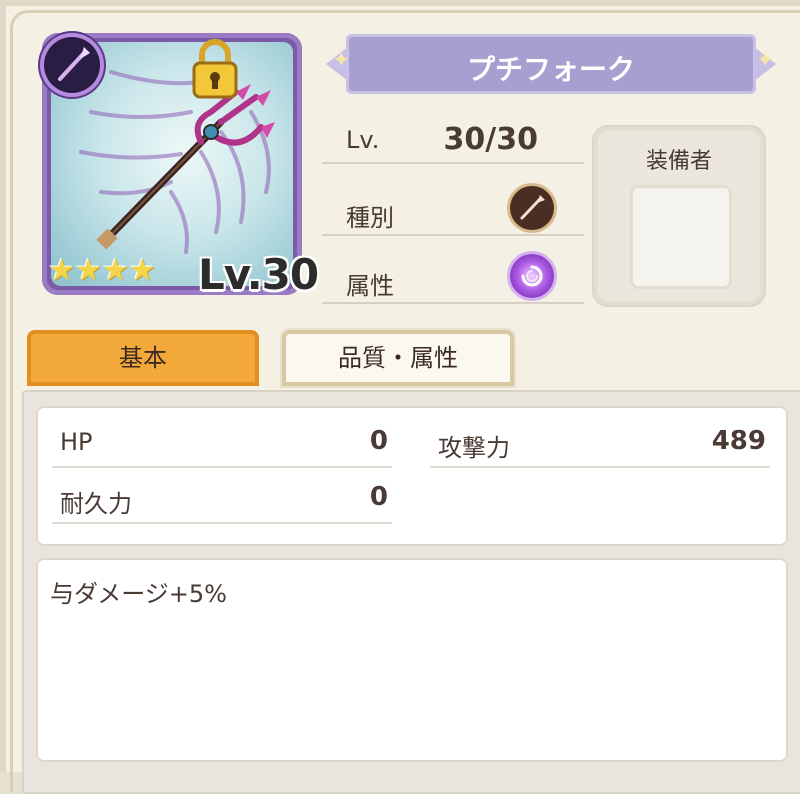  Describe the element at coordinates (138, 594) in the screenshot. I see `description-text: 与ダメージ+5%` at that location.